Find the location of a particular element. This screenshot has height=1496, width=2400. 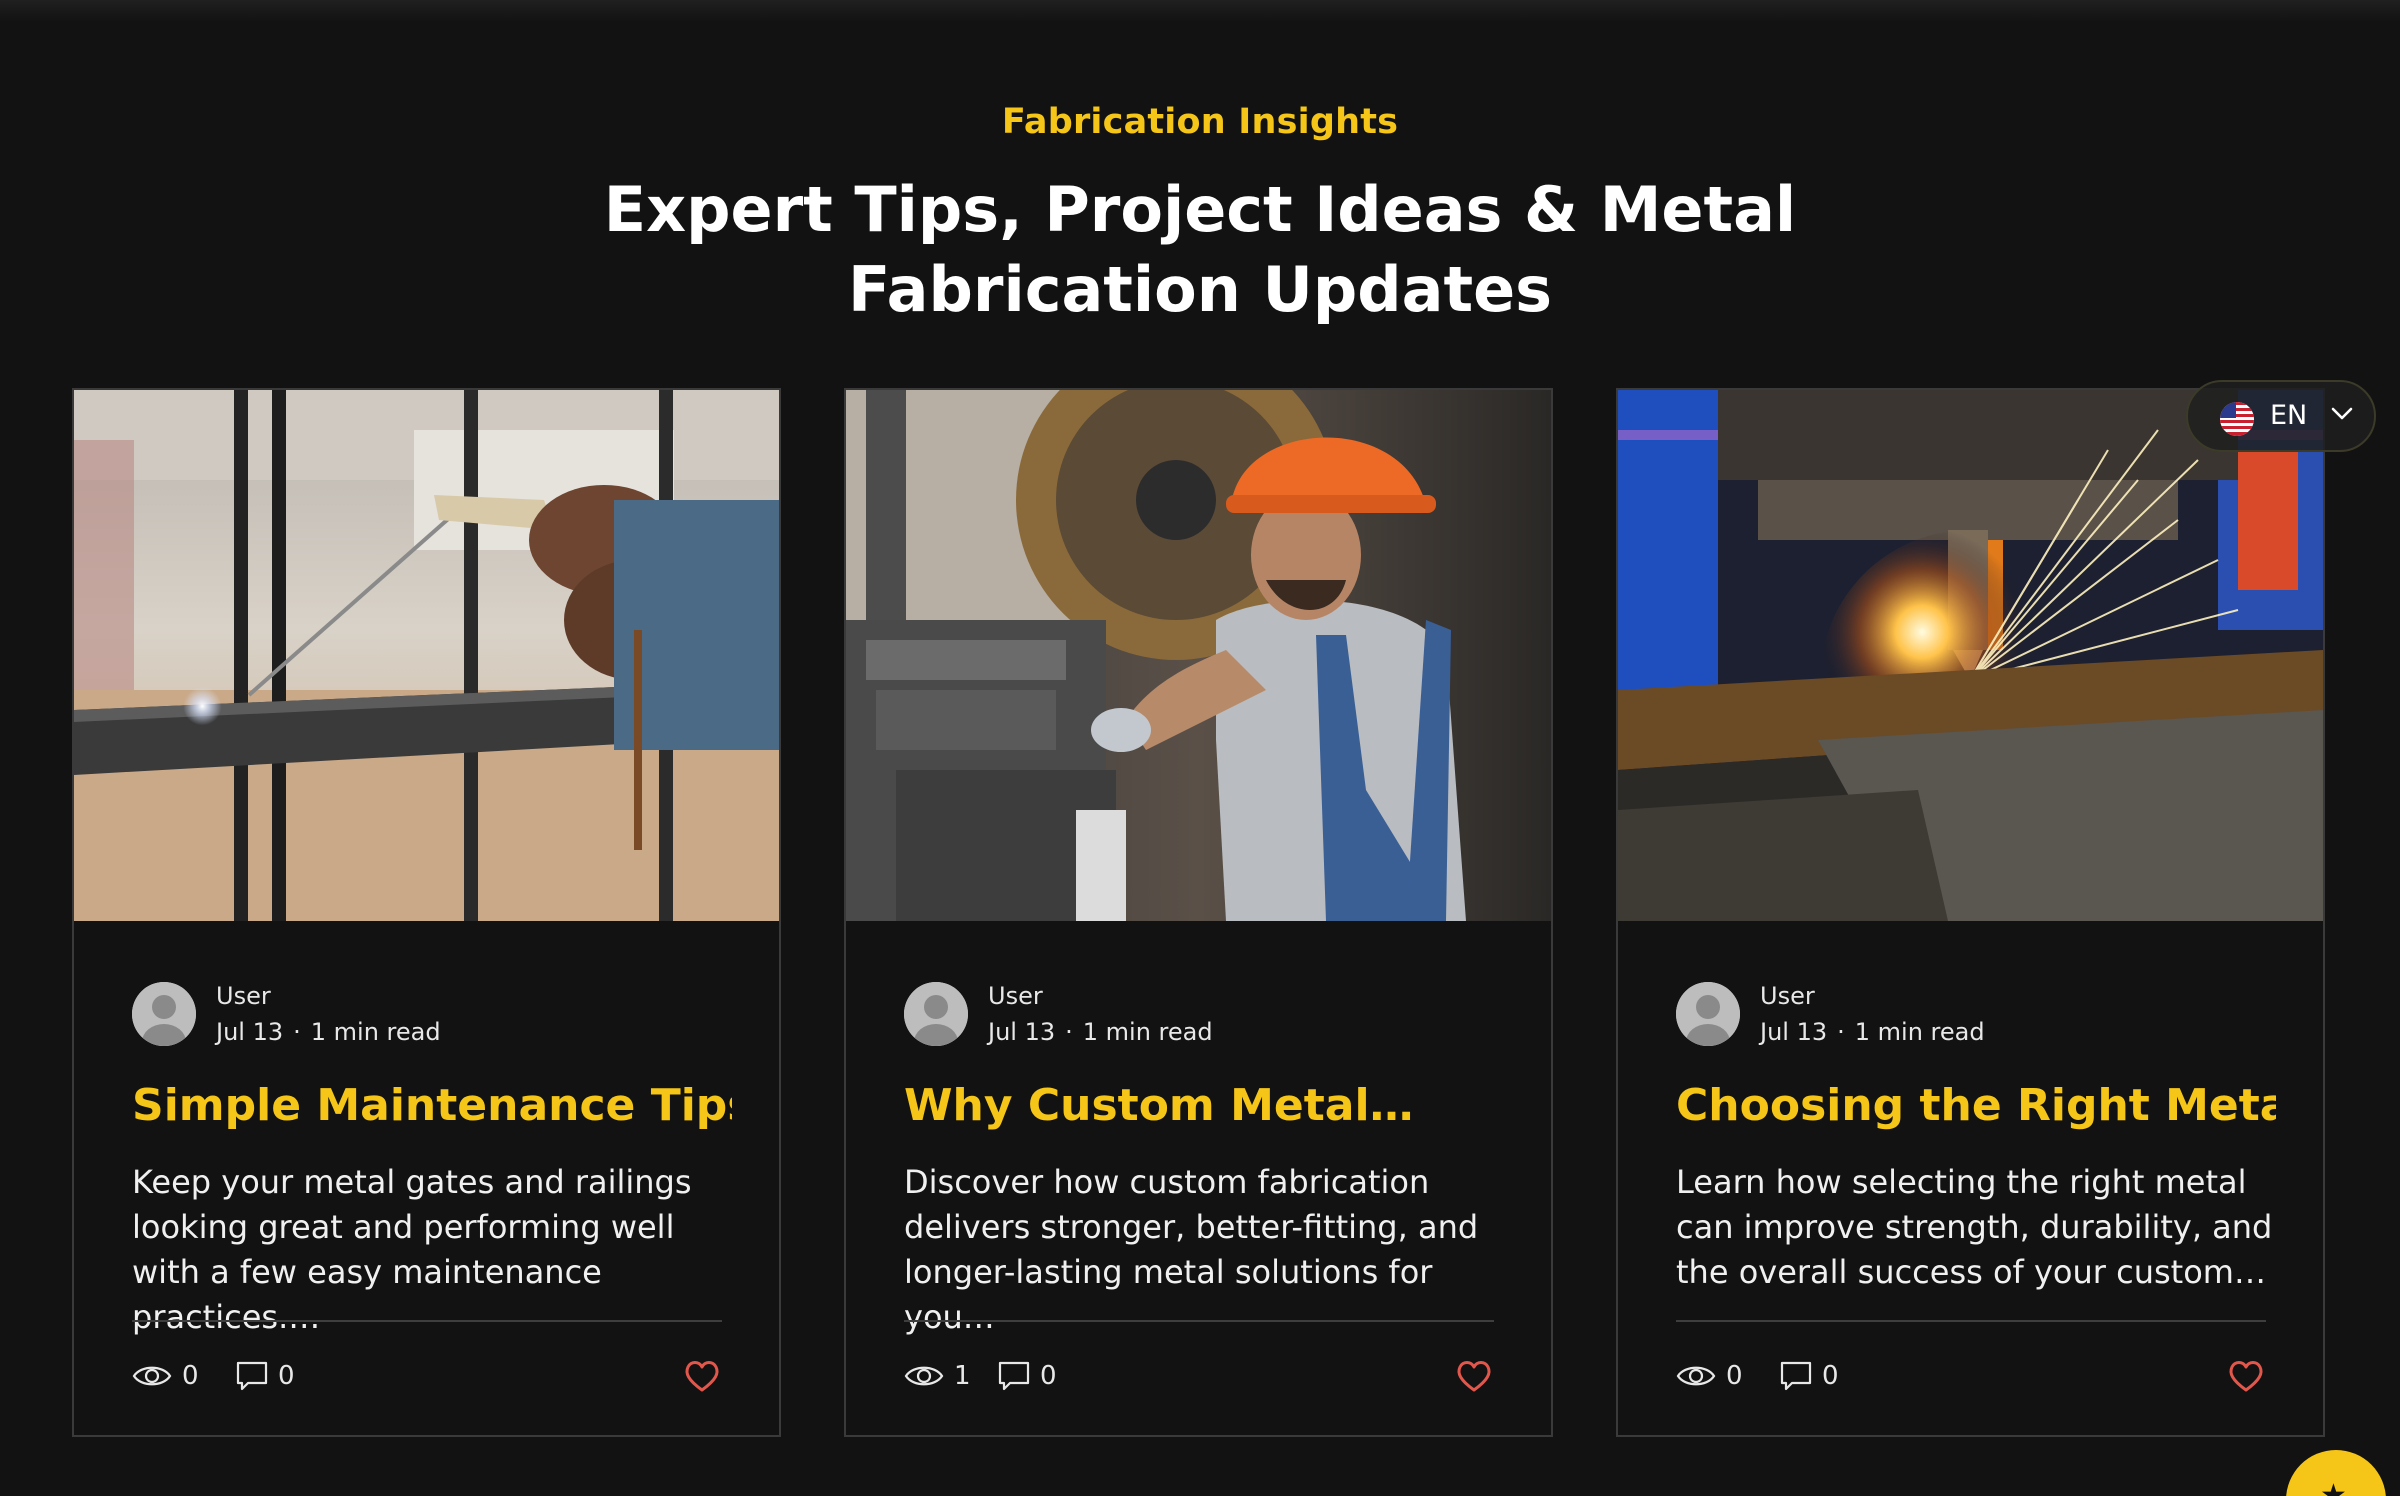

chevron-down-icon is located at coordinates (2342, 413).